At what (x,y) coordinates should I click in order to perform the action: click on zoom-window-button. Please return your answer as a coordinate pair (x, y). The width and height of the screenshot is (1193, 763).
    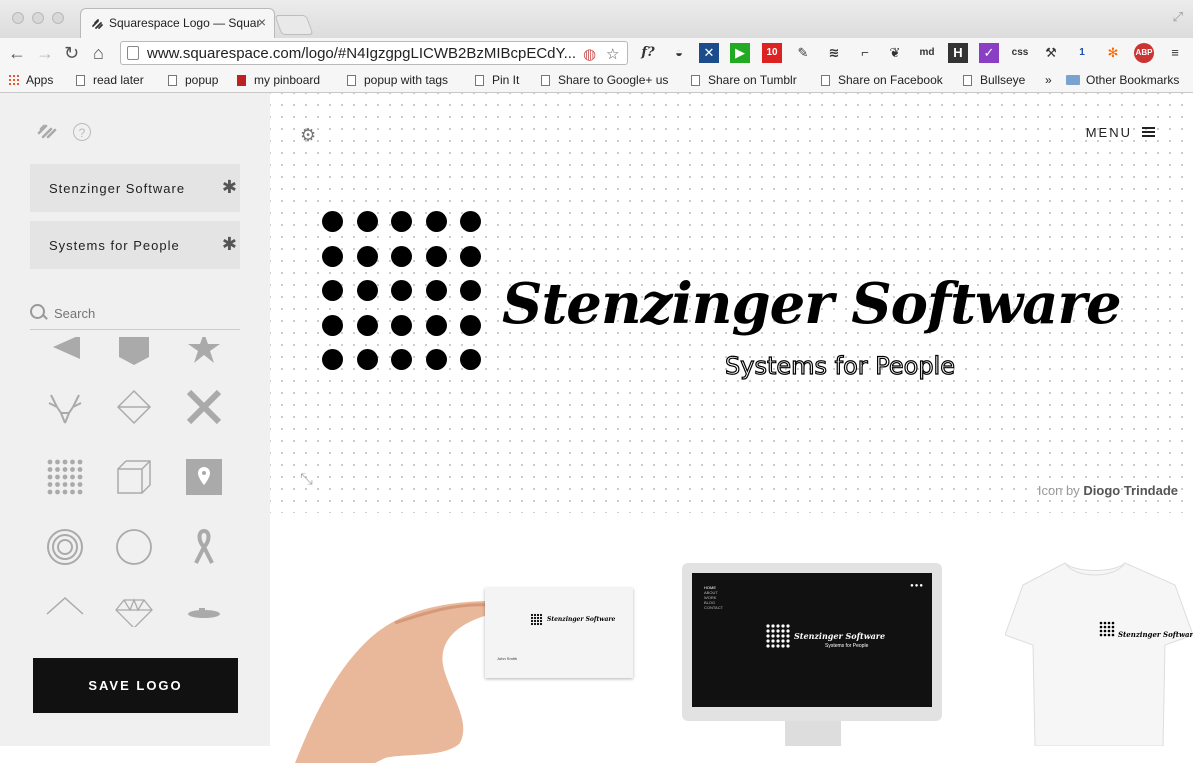
    Looking at the image, I should click on (58, 18).